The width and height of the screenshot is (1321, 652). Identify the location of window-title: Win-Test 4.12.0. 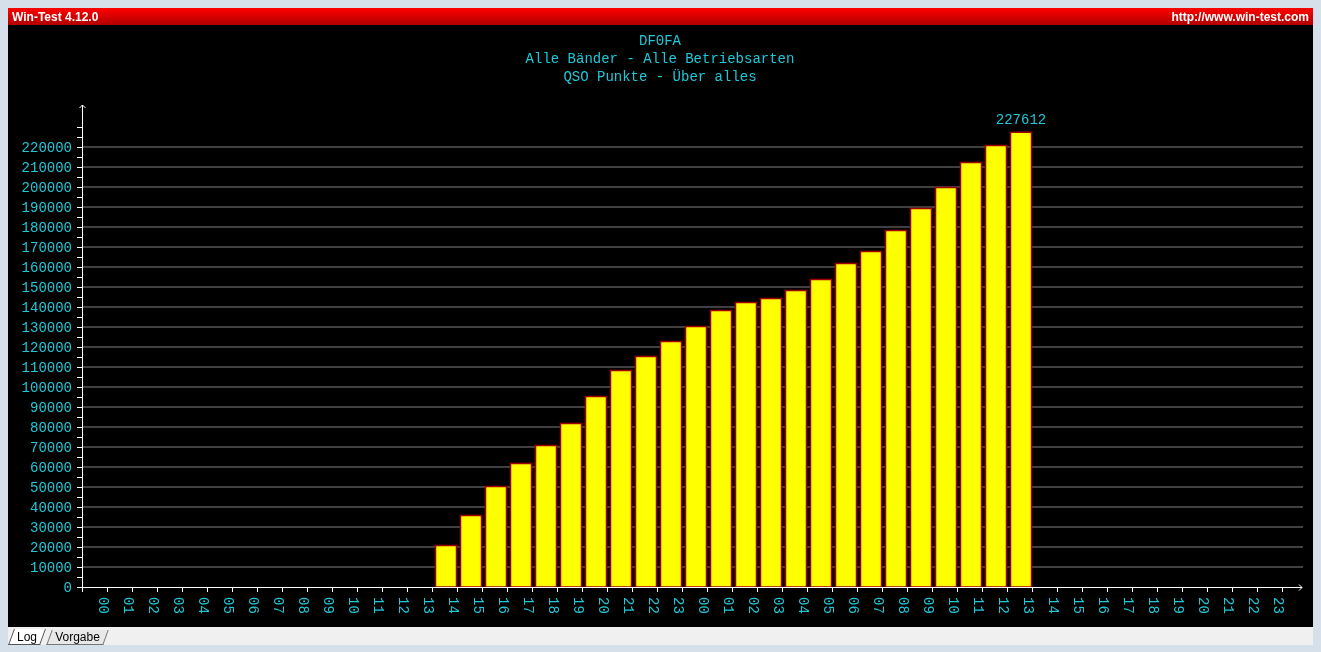
(55, 16).